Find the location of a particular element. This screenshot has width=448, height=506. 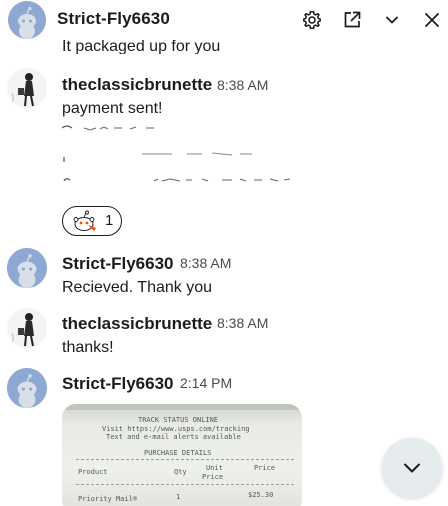

receipt-line: Text and e-mail alerts available is located at coordinates (173, 437).